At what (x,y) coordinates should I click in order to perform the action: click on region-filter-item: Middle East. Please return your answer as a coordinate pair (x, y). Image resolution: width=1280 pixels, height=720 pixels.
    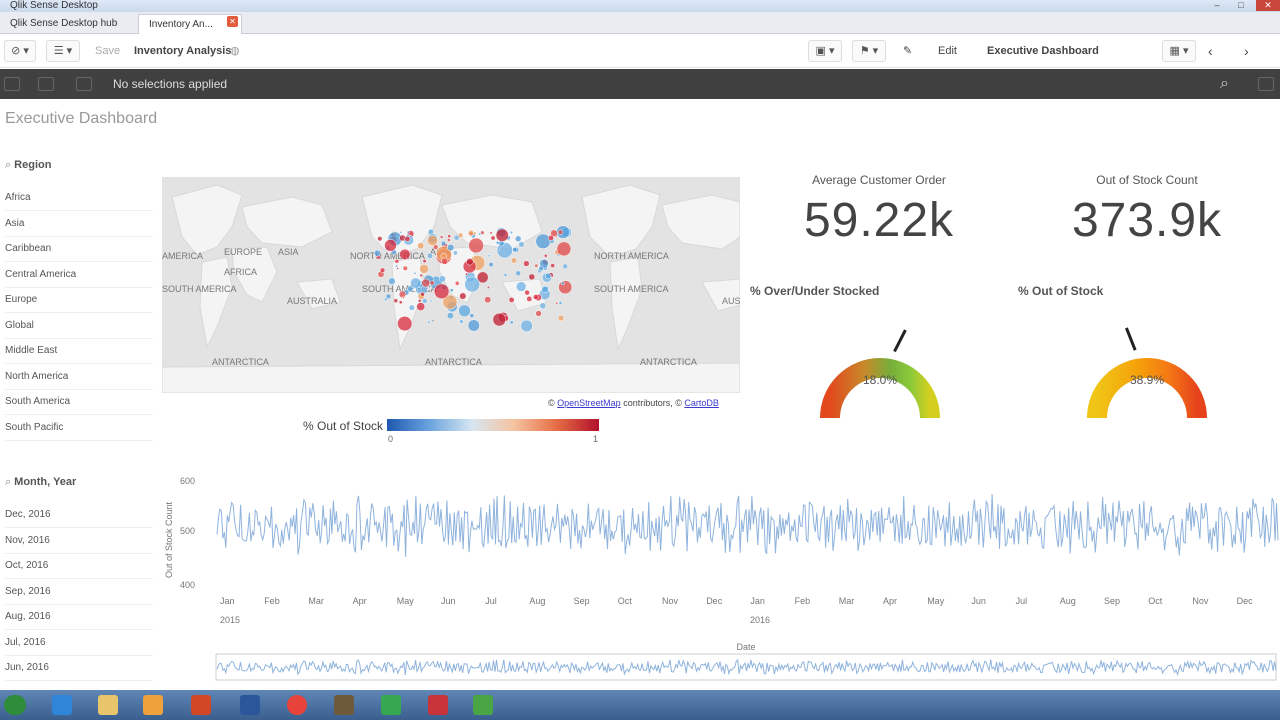
    Looking at the image, I should click on (79, 351).